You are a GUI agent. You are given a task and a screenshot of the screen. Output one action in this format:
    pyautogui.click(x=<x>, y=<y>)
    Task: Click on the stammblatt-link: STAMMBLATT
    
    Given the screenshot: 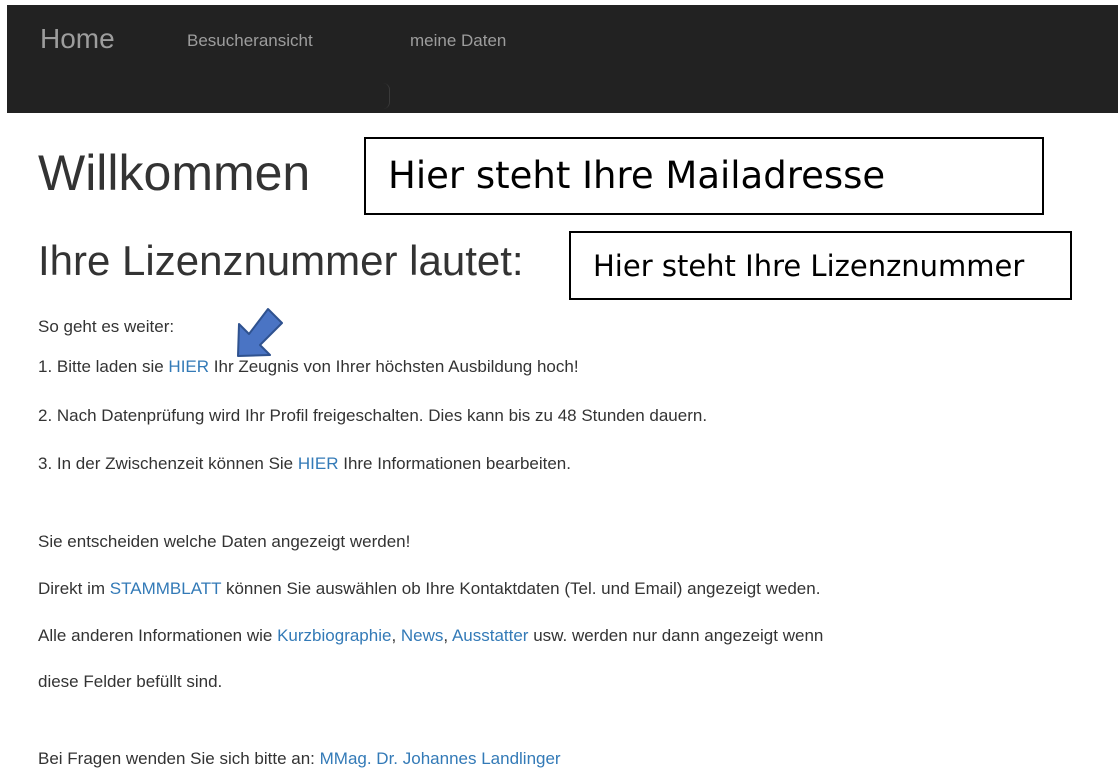 What is the action you would take?
    pyautogui.click(x=165, y=588)
    